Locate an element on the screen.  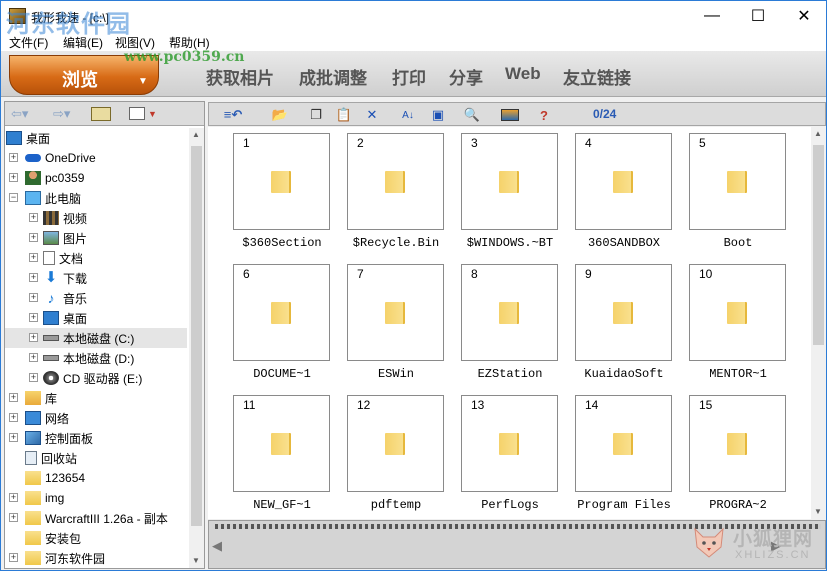
thumbnail-item: 5 Boot is located at coordinates (739, 193).